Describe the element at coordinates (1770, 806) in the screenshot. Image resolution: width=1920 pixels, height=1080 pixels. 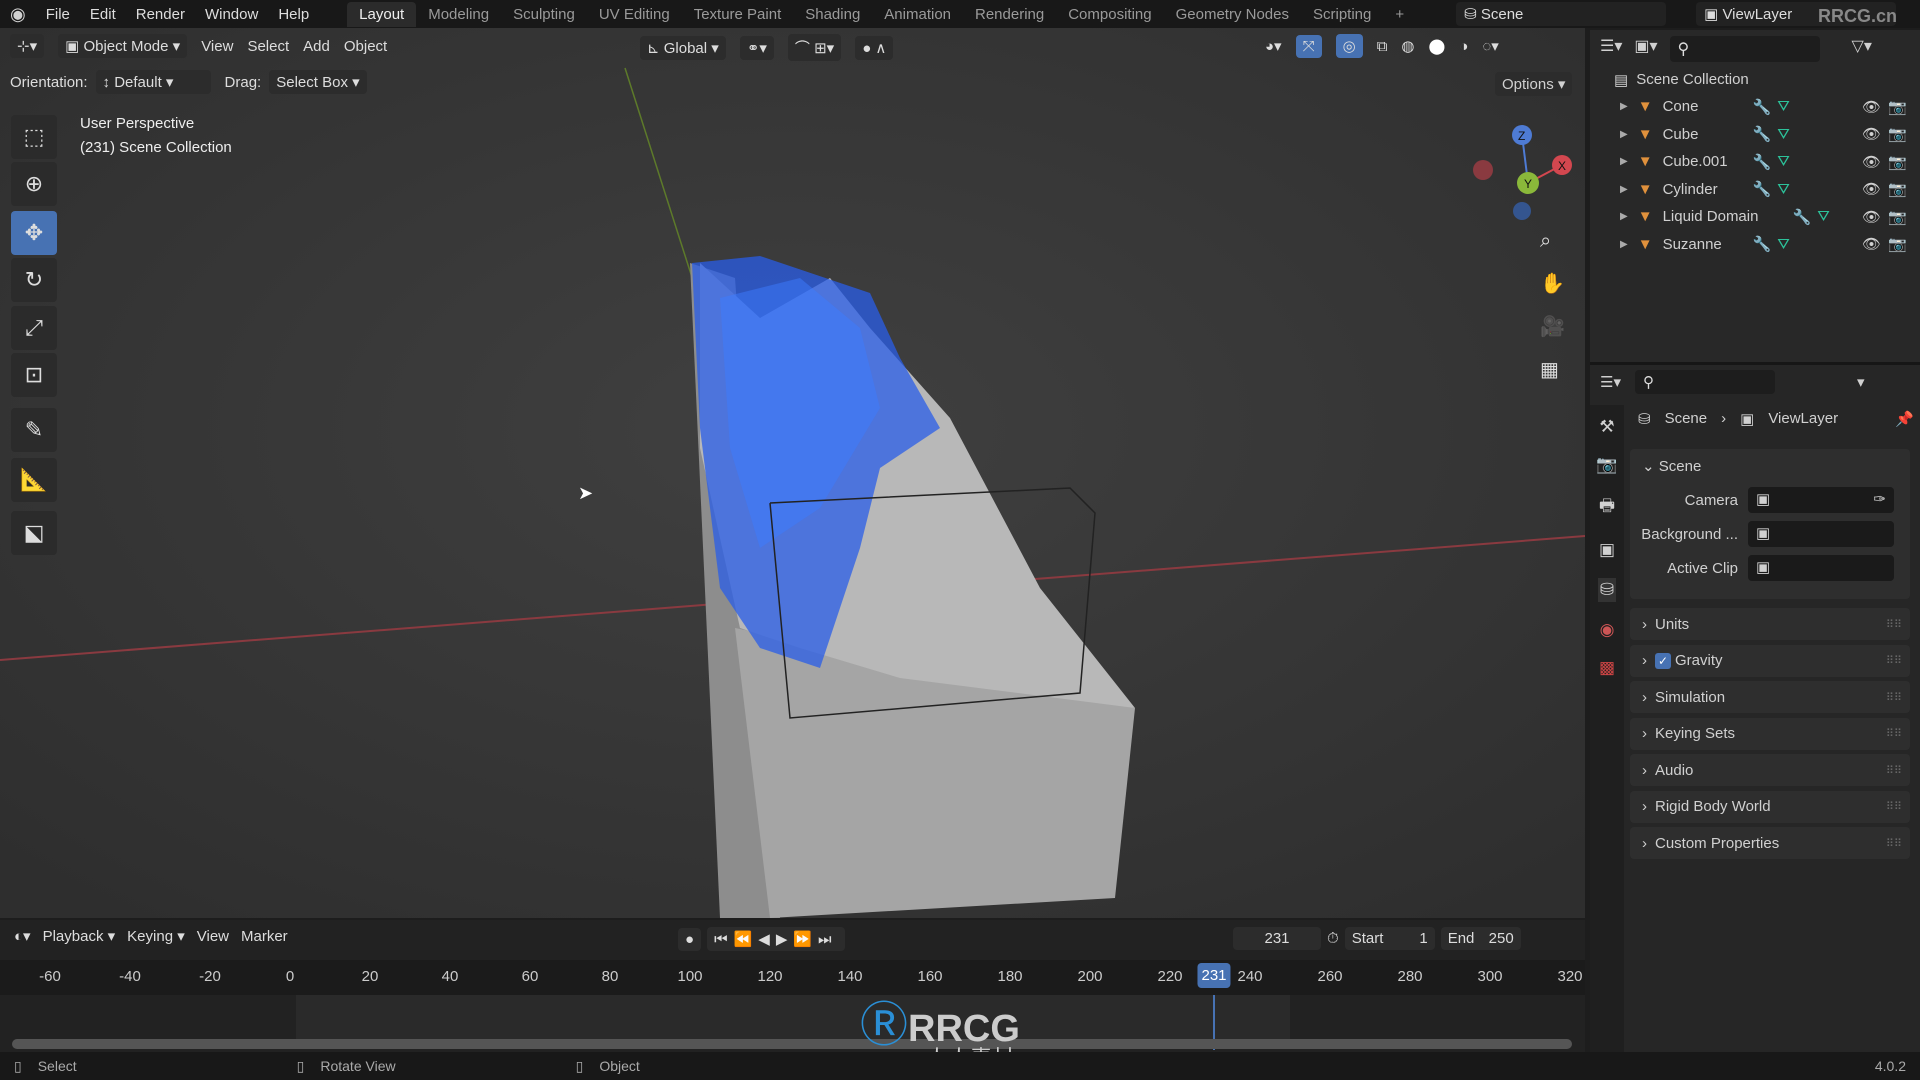
I see `panel-rigid-body-world: › Rigid Body World ⠿⠿` at that location.